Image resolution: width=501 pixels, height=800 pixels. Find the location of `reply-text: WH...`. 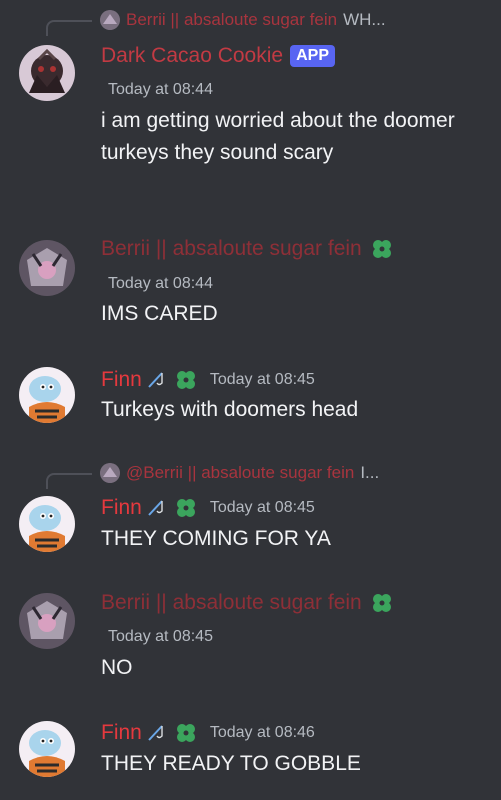

reply-text: WH... is located at coordinates (364, 20).